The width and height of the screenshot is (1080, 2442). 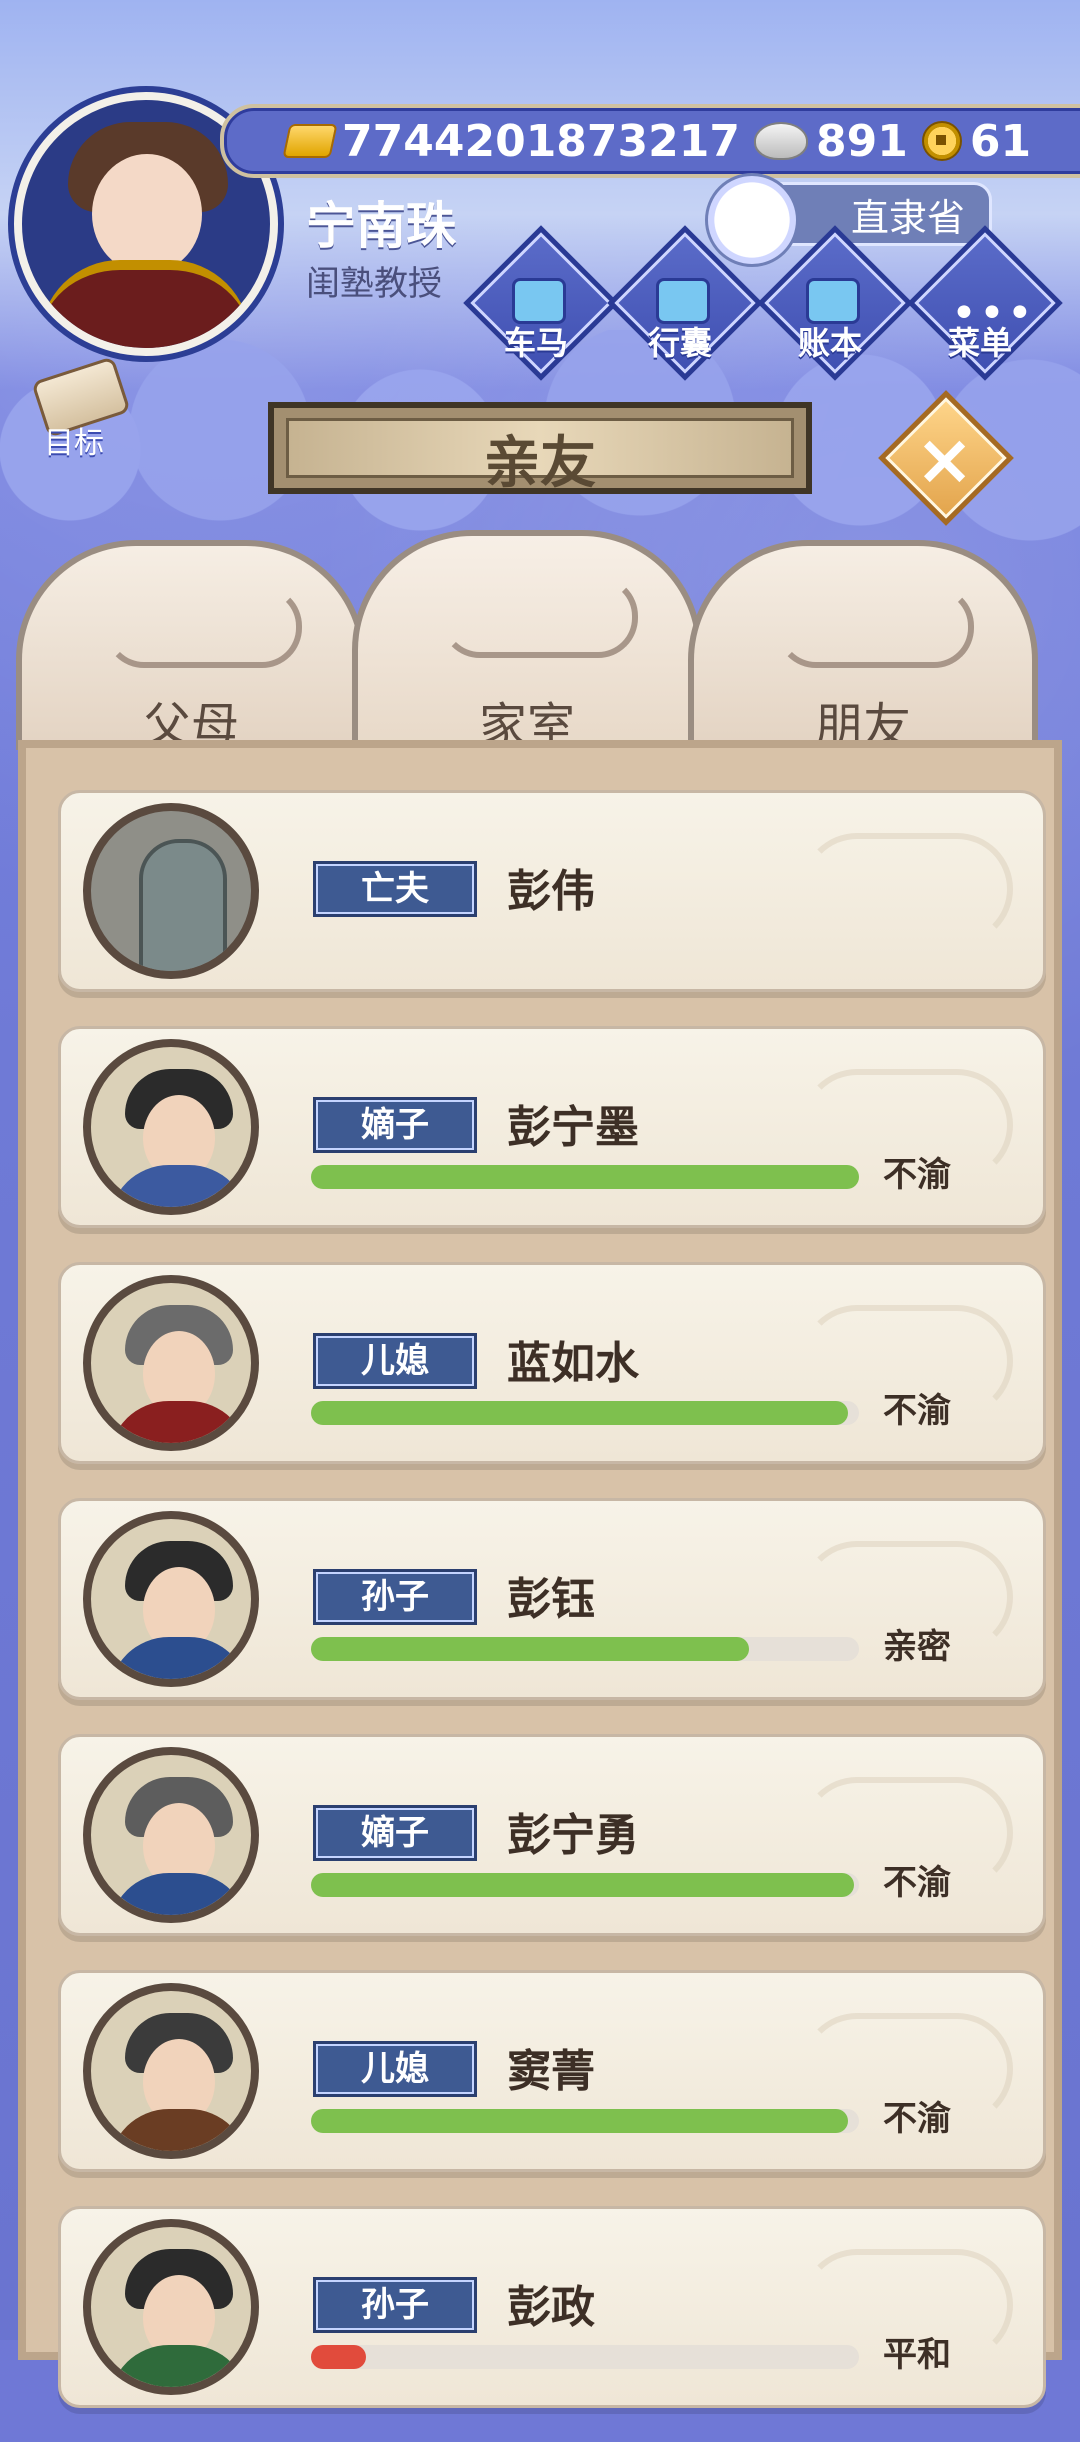 I want to click on silver-resource: 891, so click(x=831, y=141).